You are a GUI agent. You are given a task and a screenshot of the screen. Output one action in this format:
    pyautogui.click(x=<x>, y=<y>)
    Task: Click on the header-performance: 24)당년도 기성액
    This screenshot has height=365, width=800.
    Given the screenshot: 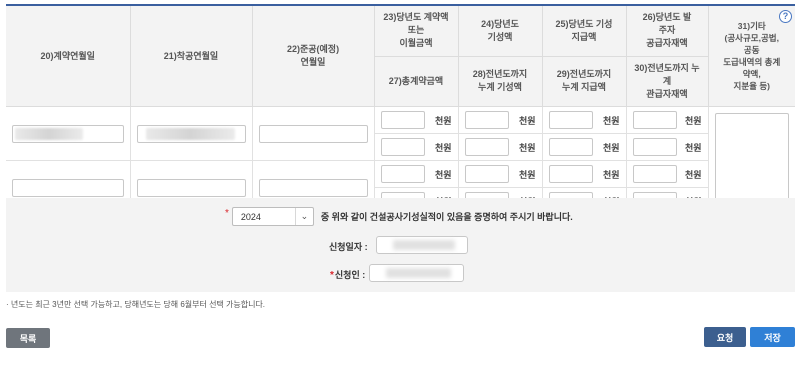 What is the action you would take?
    pyautogui.click(x=500, y=30)
    